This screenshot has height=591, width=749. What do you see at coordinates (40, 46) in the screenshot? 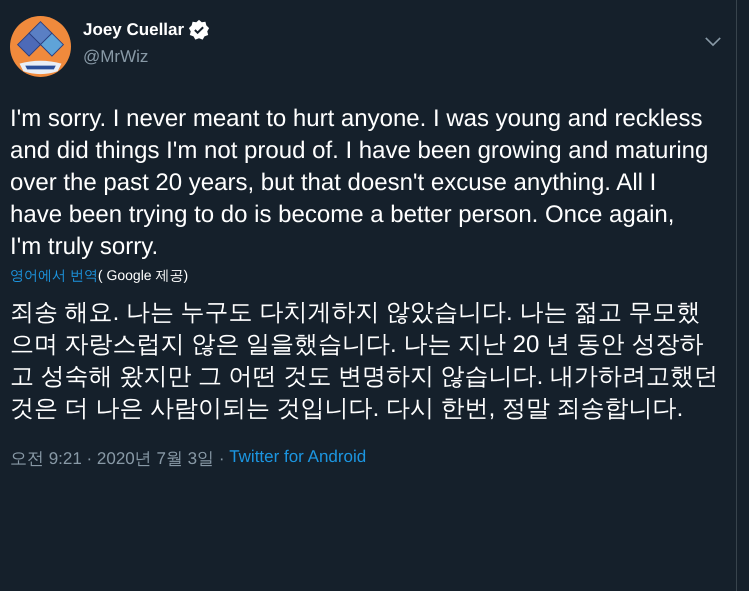
I see `avatar-logo-icon` at bounding box center [40, 46].